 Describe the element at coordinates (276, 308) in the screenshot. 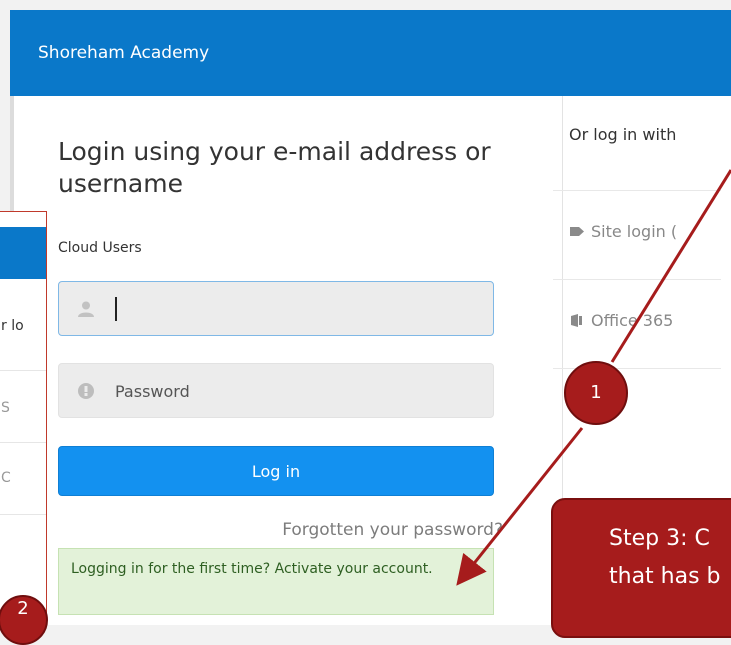

I see `username-input` at that location.